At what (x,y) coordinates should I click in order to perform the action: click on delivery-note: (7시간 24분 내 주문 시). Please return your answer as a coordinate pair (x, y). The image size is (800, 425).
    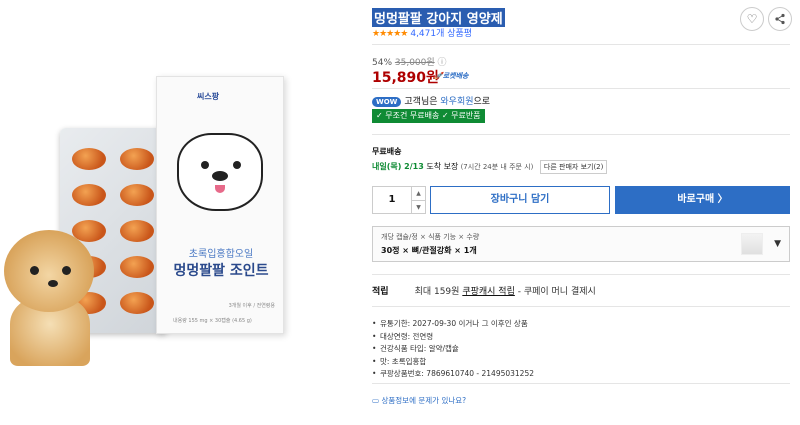
    Looking at the image, I should click on (496, 167).